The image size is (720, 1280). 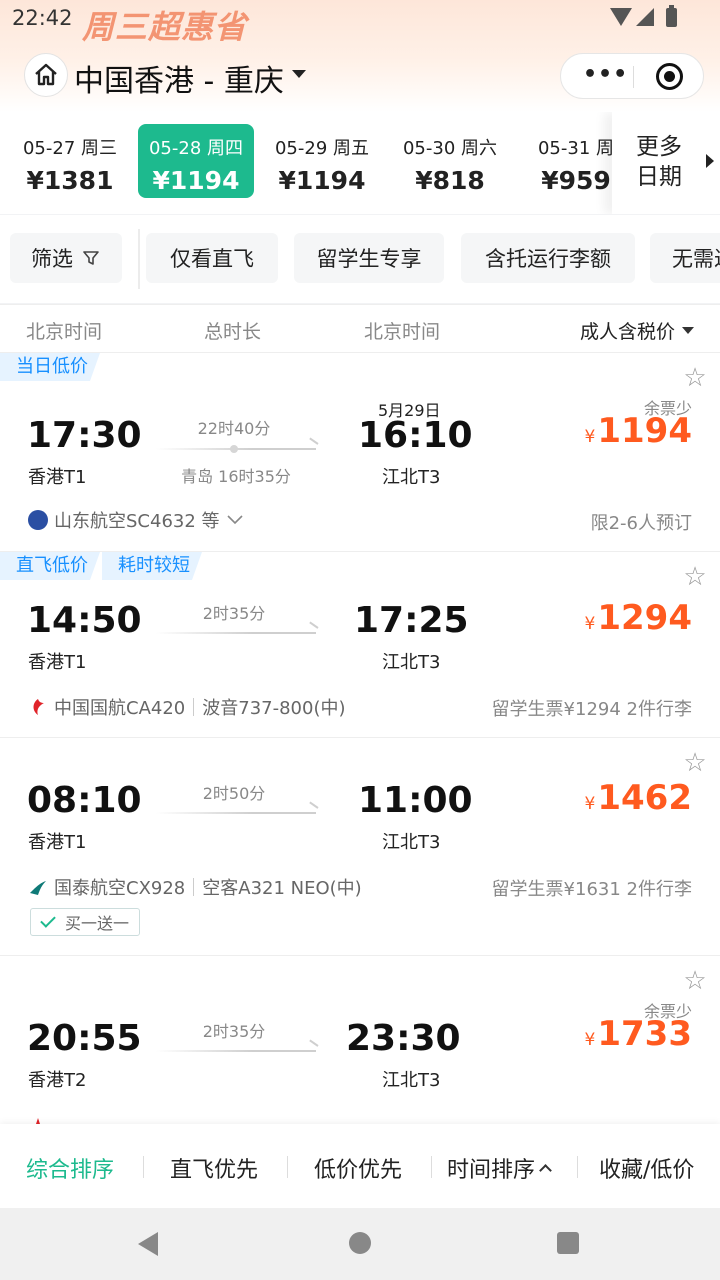 What do you see at coordinates (66, 258) in the screenshot?
I see `filter-button: 筛选` at bounding box center [66, 258].